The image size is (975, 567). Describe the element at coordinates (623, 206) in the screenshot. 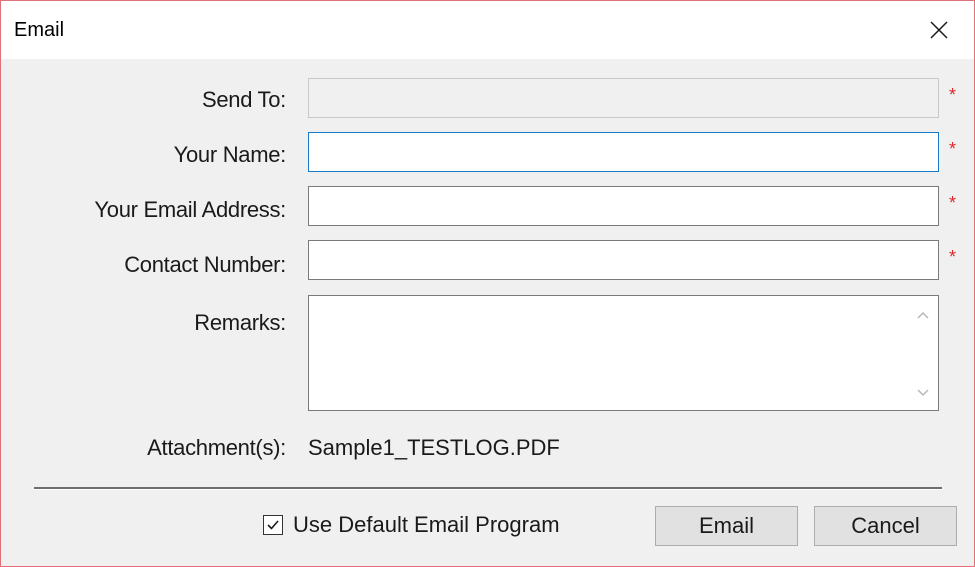

I see `your-email-field` at that location.